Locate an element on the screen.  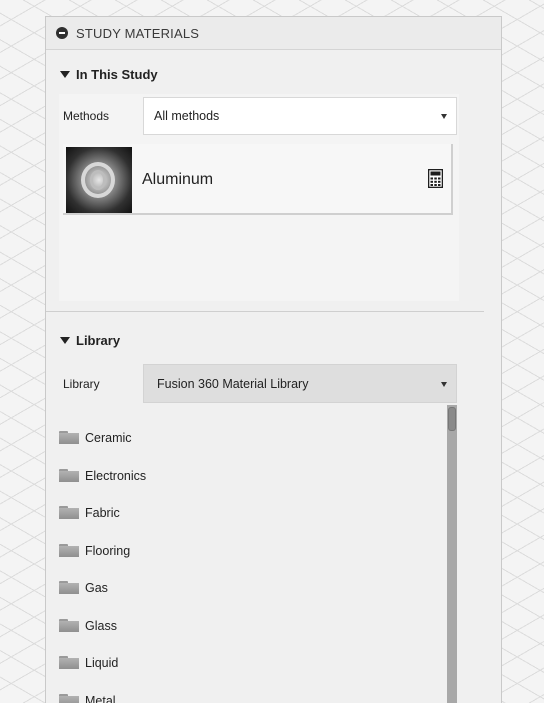
library-scrollbar is located at coordinates (452, 554).